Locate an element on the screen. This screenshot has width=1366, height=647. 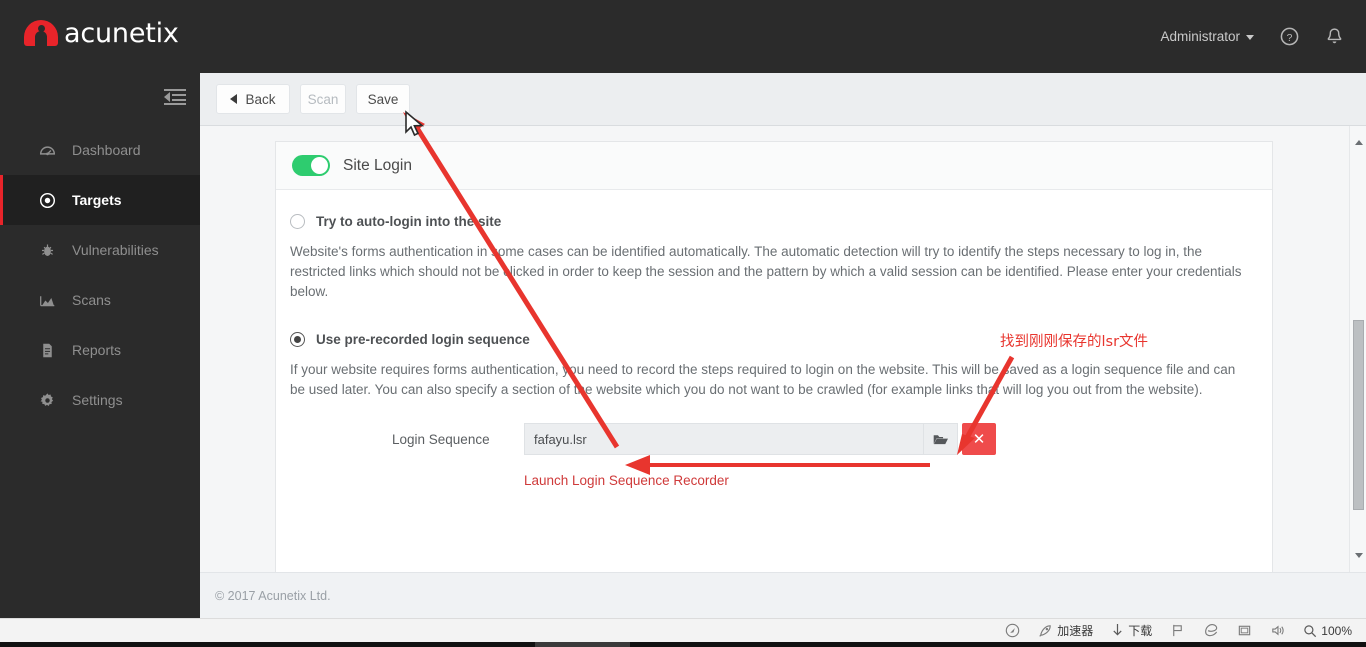
flag-icon is located at coordinates (1178, 630).